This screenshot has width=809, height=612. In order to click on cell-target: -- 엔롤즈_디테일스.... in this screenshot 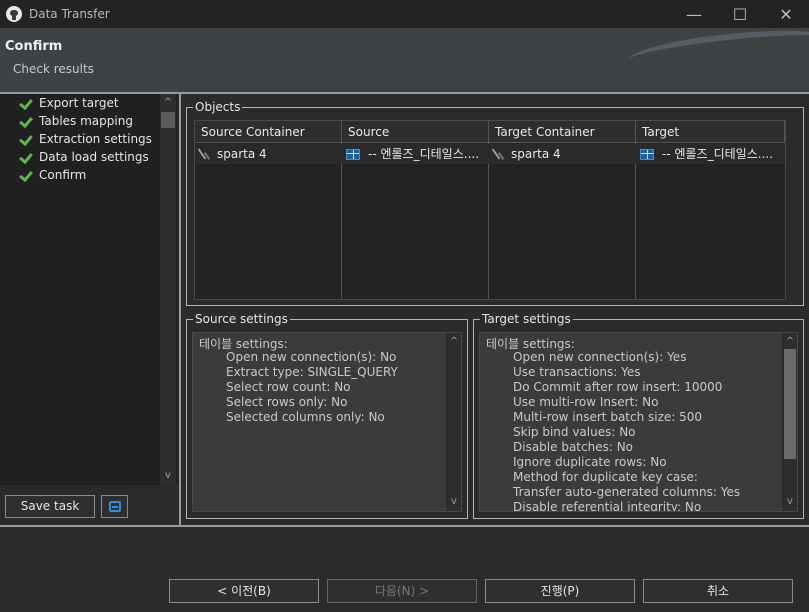, I will do `click(710, 154)`.